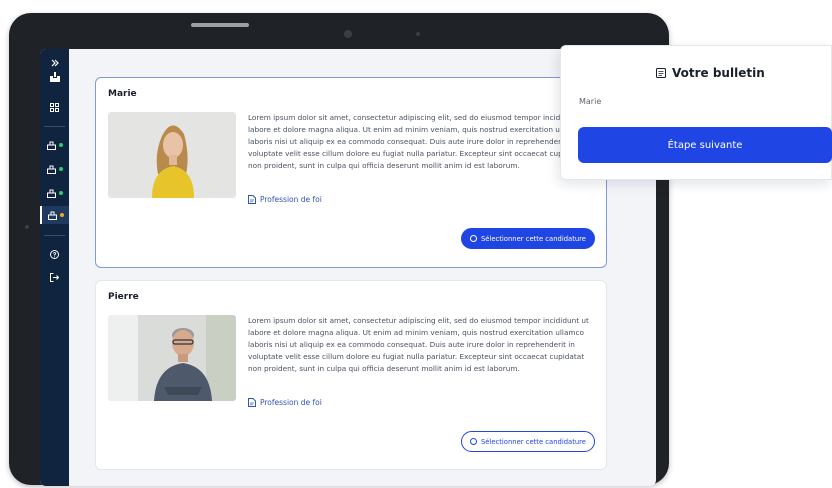 The image size is (832, 488). What do you see at coordinates (54, 107) in the screenshot?
I see `grid-icon` at bounding box center [54, 107].